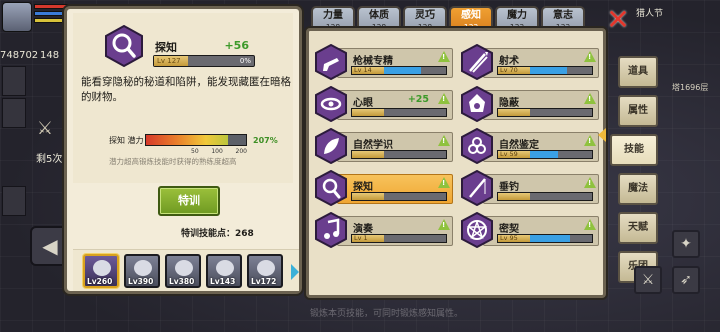 The height and width of the screenshot is (332, 720). I want to click on skill-item: 探知, so click(384, 188).